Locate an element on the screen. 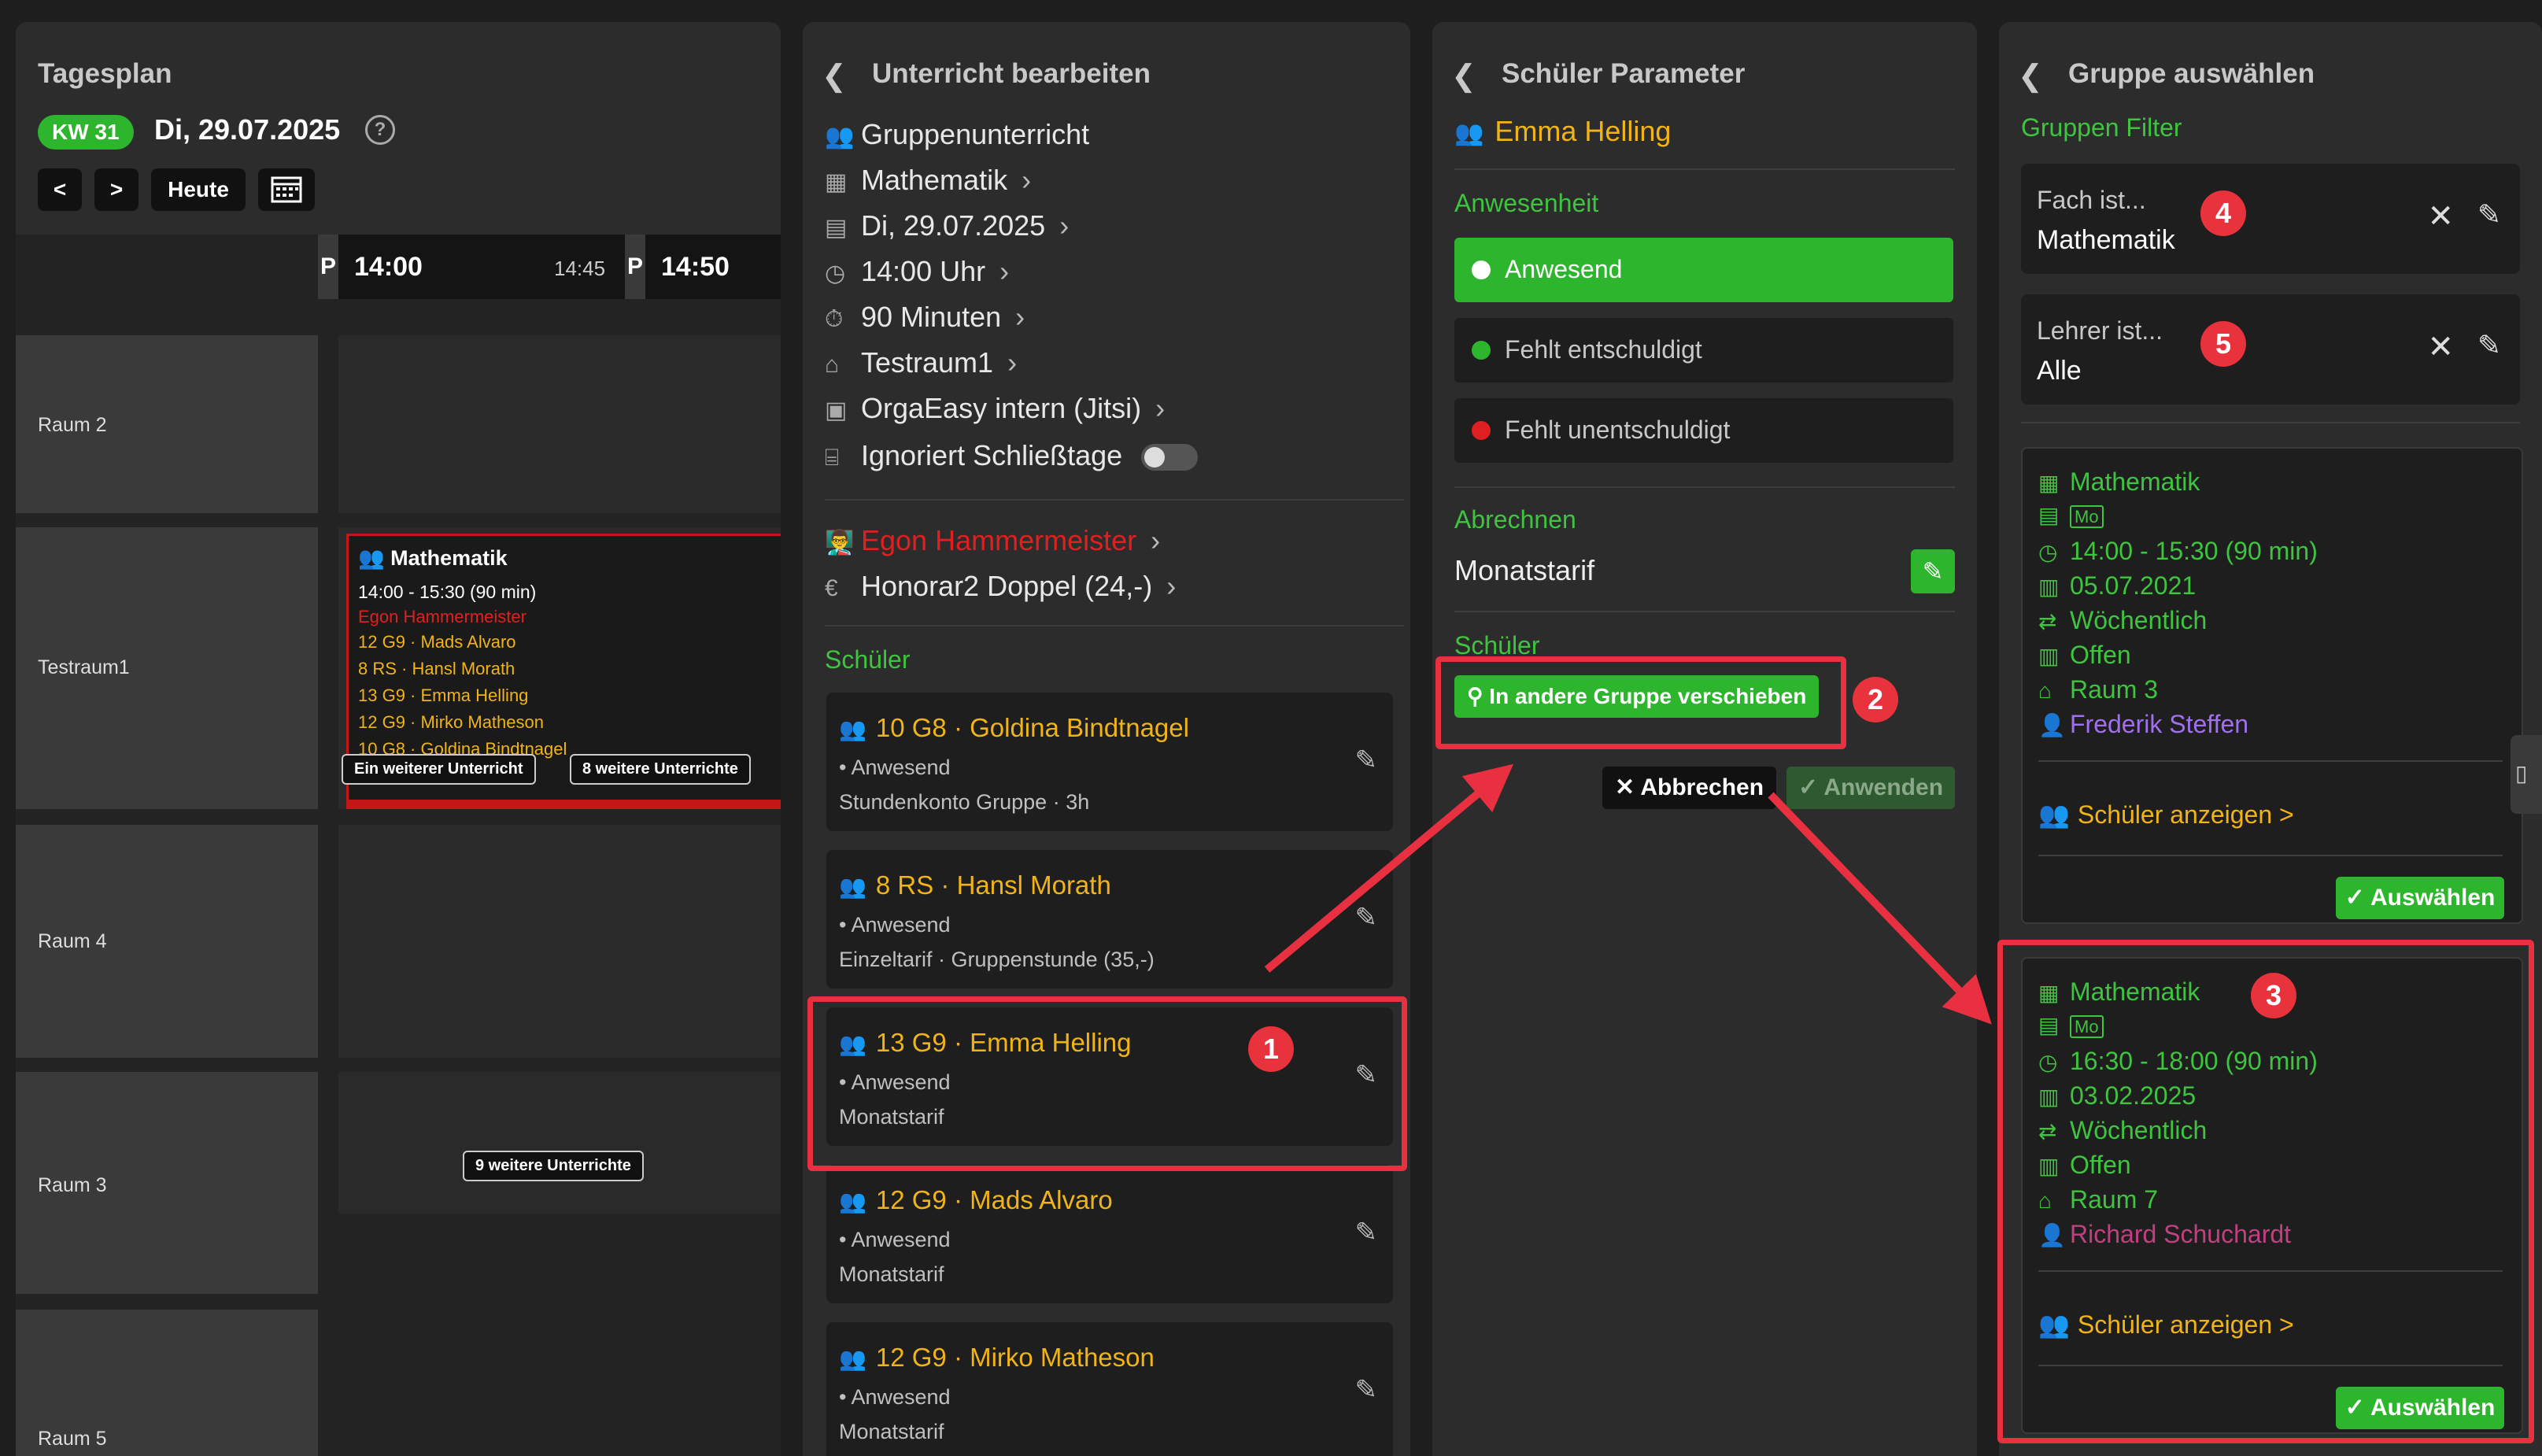 The width and height of the screenshot is (2542, 1456). annotation-arrows is located at coordinates (1628, 894).